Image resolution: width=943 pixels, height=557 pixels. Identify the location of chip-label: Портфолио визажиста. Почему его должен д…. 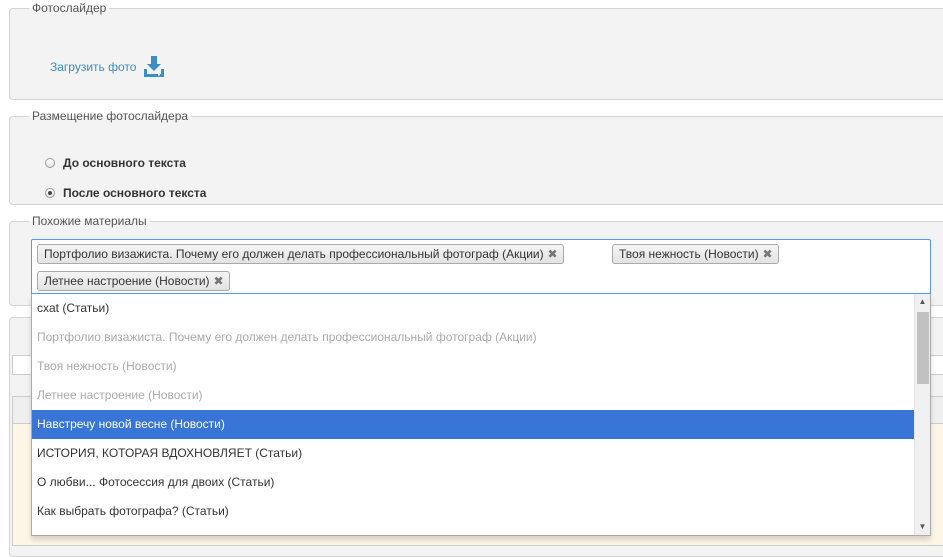
(294, 254).